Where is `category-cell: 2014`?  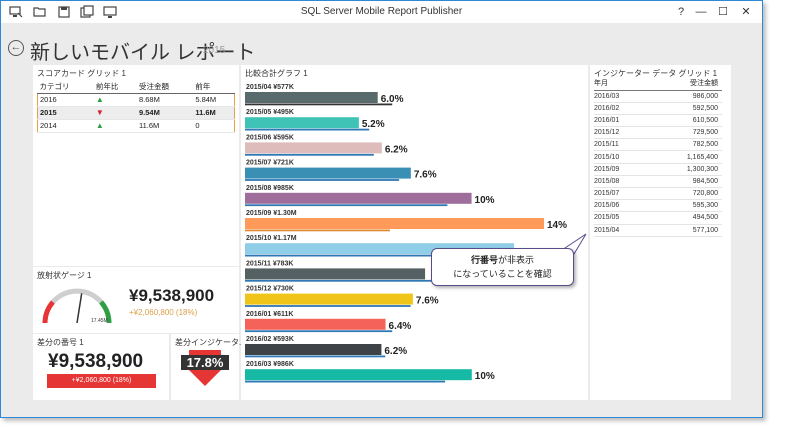 category-cell: 2014 is located at coordinates (65, 126).